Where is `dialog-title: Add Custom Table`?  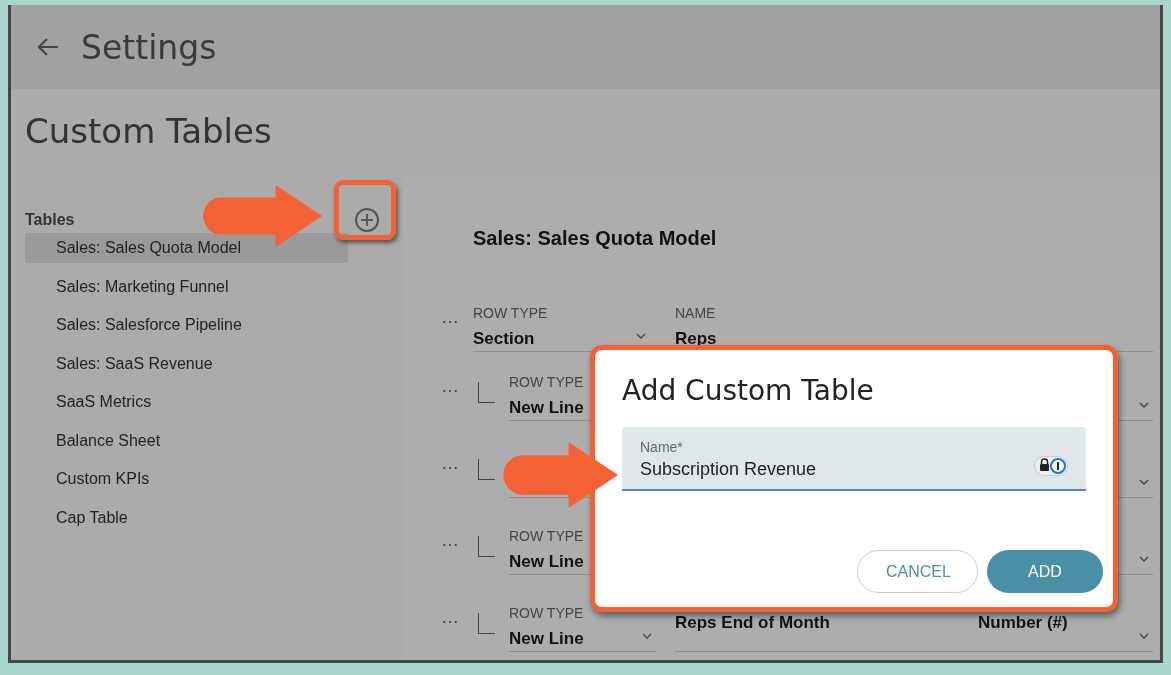
dialog-title: Add Custom Table is located at coordinates (748, 390).